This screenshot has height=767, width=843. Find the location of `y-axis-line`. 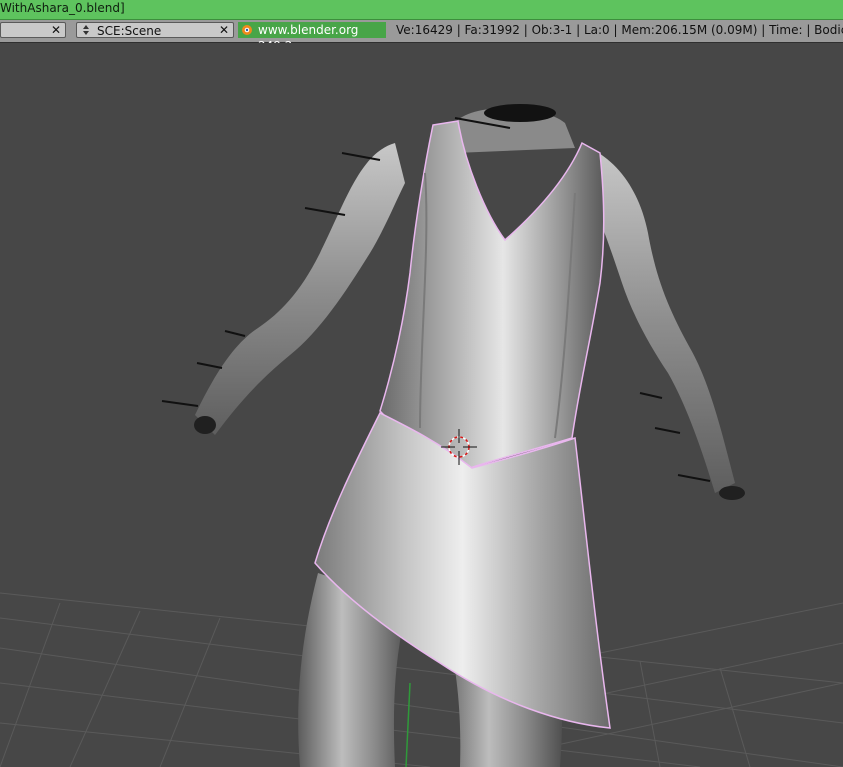

y-axis-line is located at coordinates (408, 724).